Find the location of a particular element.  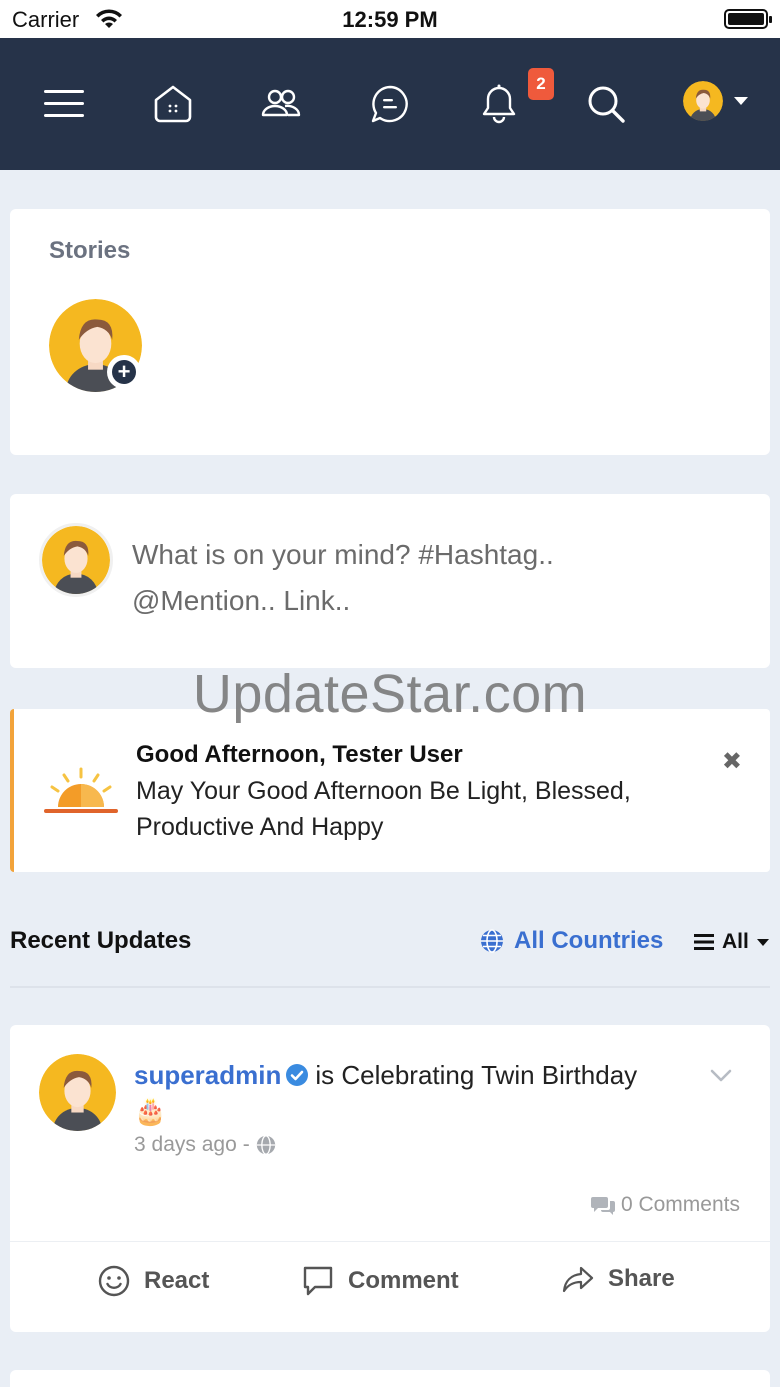

composer-avatar is located at coordinates (76, 560).